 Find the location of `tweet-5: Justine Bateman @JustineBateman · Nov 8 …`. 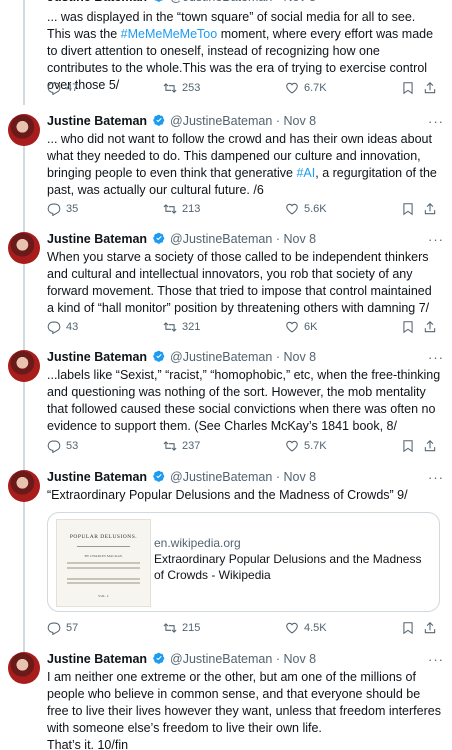

tweet-5: Justine Bateman @JustineBateman · Nov 8 … is located at coordinates (226, 53).